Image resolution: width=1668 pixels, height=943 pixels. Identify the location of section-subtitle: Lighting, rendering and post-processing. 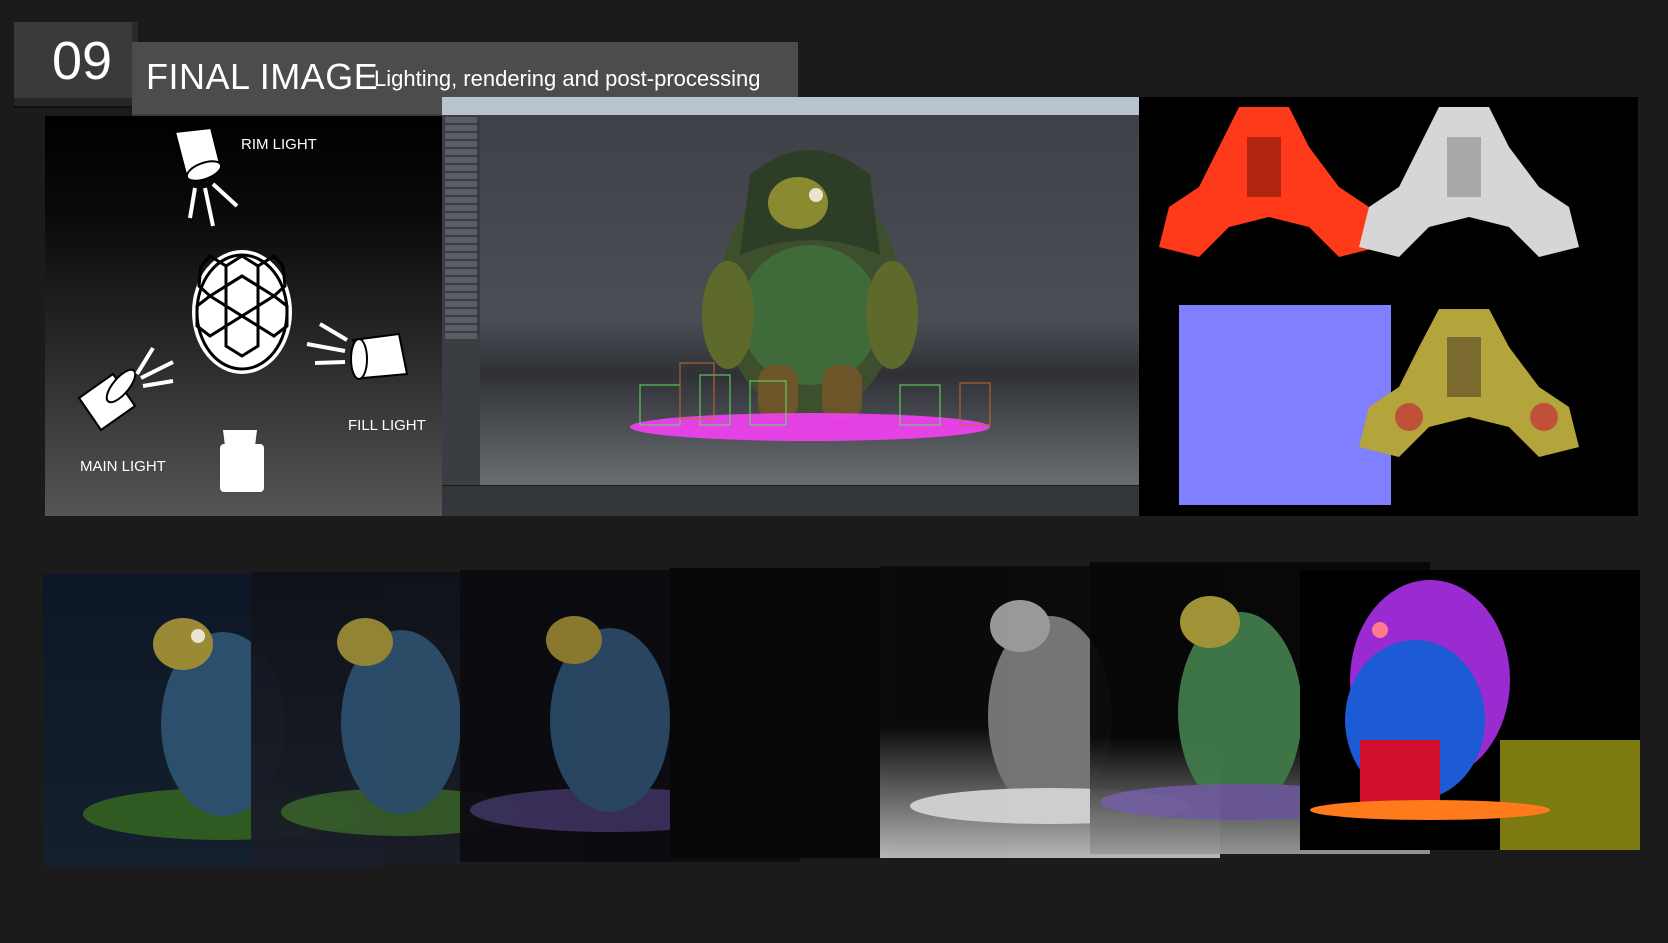
(567, 78).